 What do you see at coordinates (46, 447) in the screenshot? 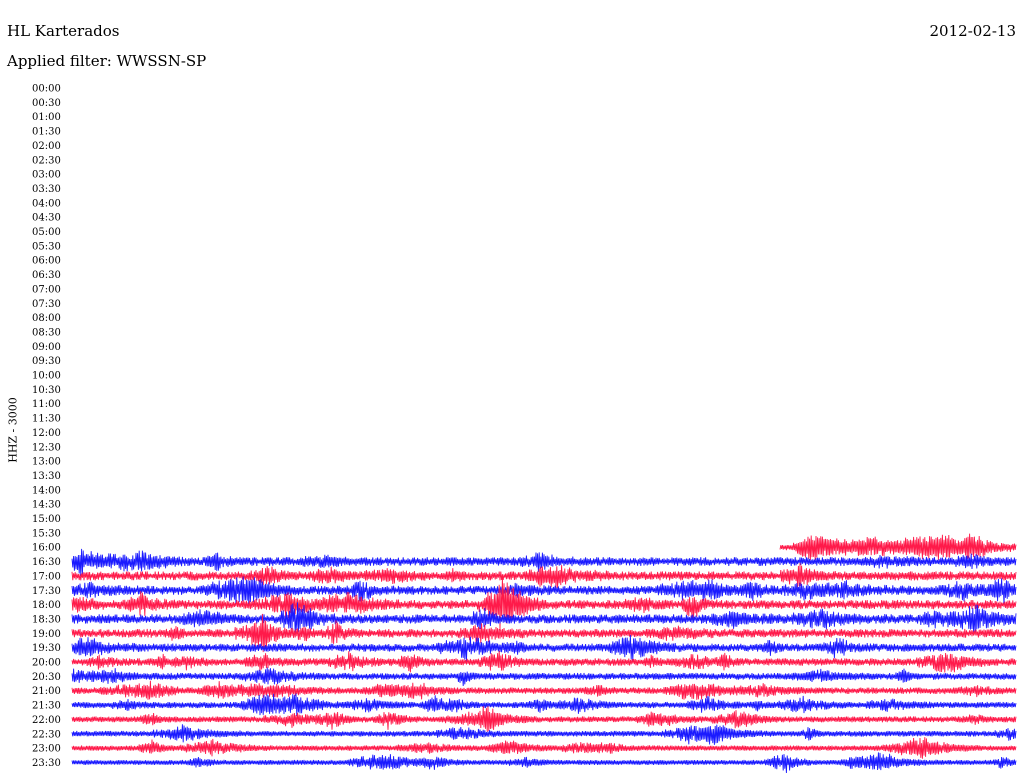
I see `y-tick-label: 12:30` at bounding box center [46, 447].